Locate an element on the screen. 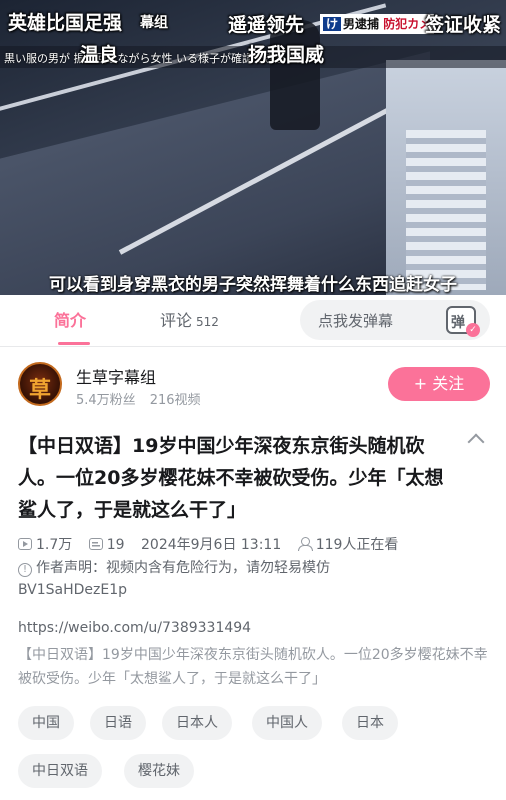 Image resolution: width=506 pixels, height=800 pixels. bvid: BV1SaHDezE1p is located at coordinates (72, 590).